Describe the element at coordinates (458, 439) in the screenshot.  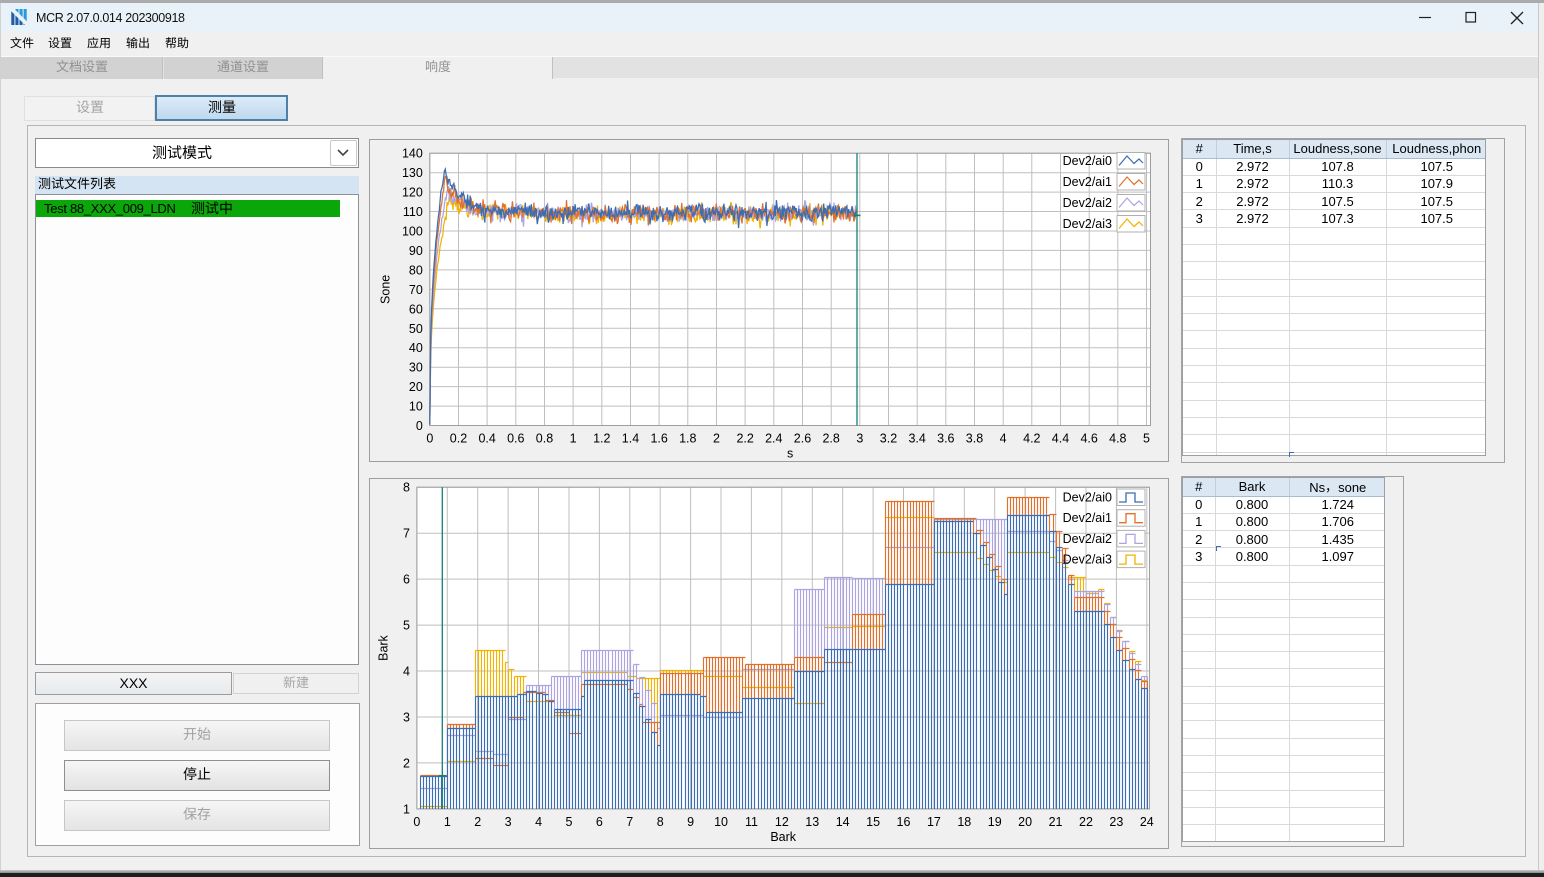
I see `svg-text: 0.2` at that location.